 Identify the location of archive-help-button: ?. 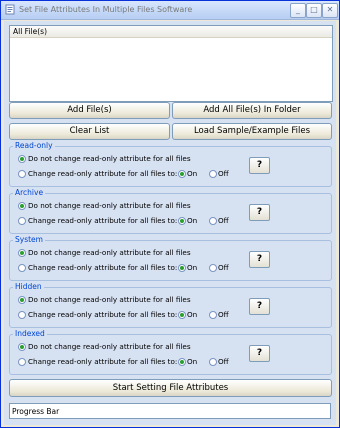
(259, 212).